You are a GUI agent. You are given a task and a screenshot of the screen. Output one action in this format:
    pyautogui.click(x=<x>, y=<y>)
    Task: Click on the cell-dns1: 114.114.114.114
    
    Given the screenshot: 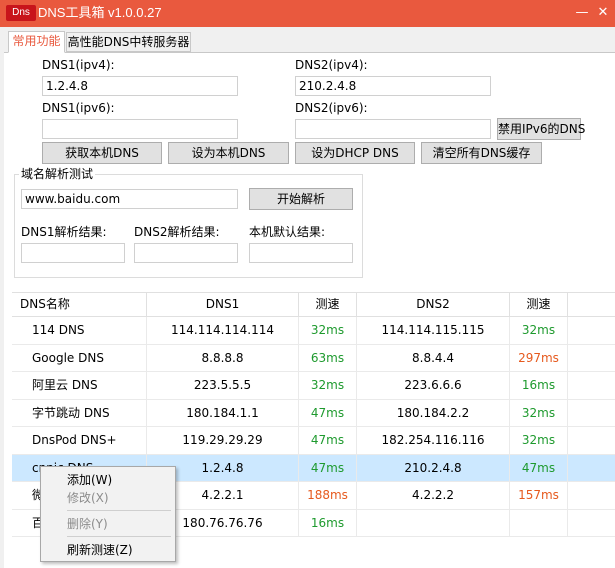 What is the action you would take?
    pyautogui.click(x=223, y=330)
    